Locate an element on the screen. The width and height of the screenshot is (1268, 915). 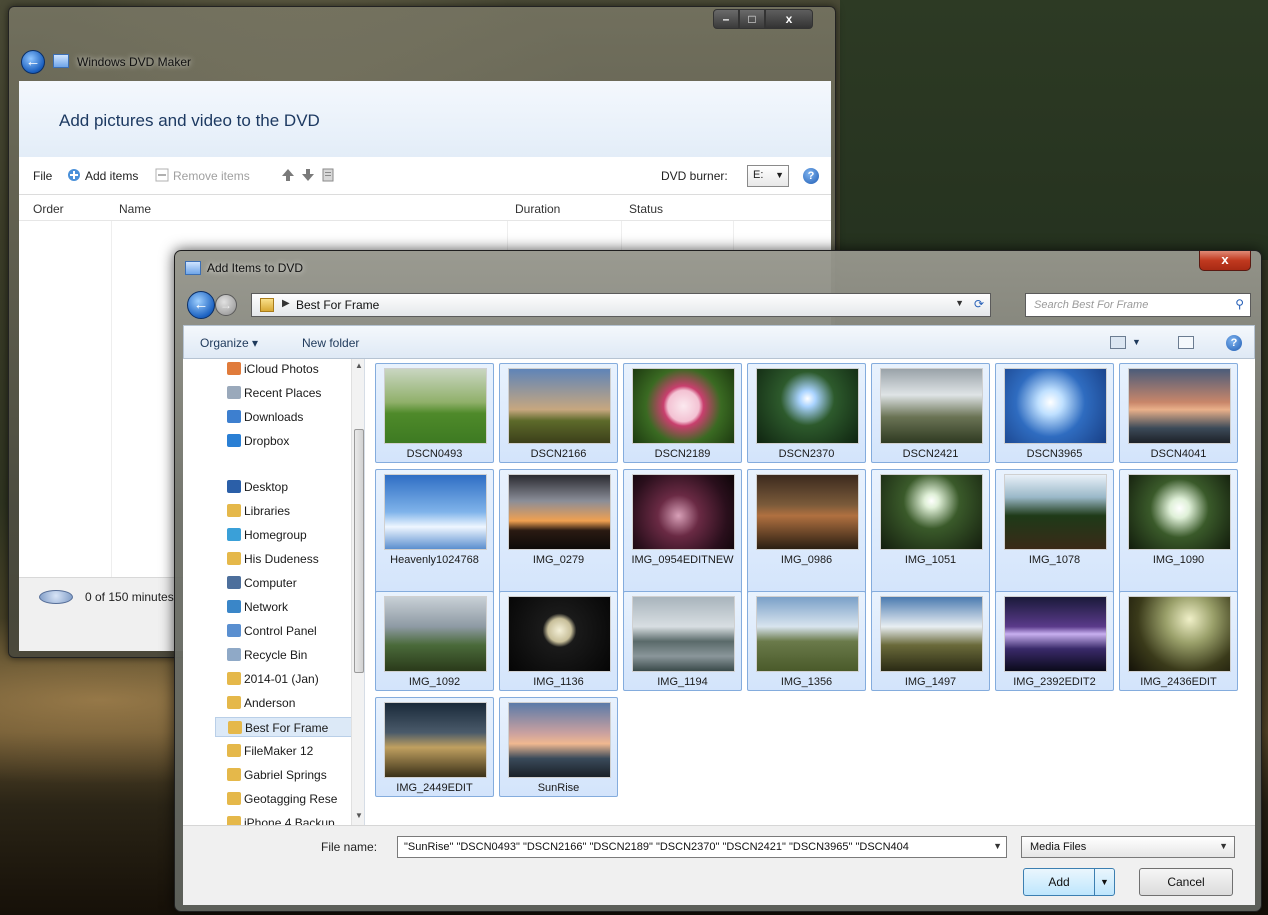
file-tile: IMG_1356 is located at coordinates (806, 641).